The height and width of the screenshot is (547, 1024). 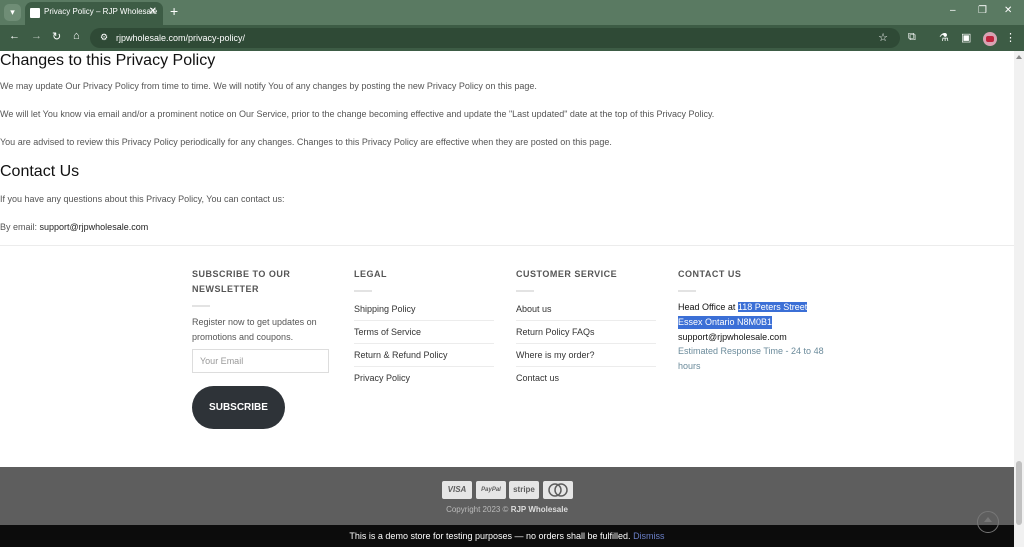 I want to click on back-to-top-button, so click(x=988, y=522).